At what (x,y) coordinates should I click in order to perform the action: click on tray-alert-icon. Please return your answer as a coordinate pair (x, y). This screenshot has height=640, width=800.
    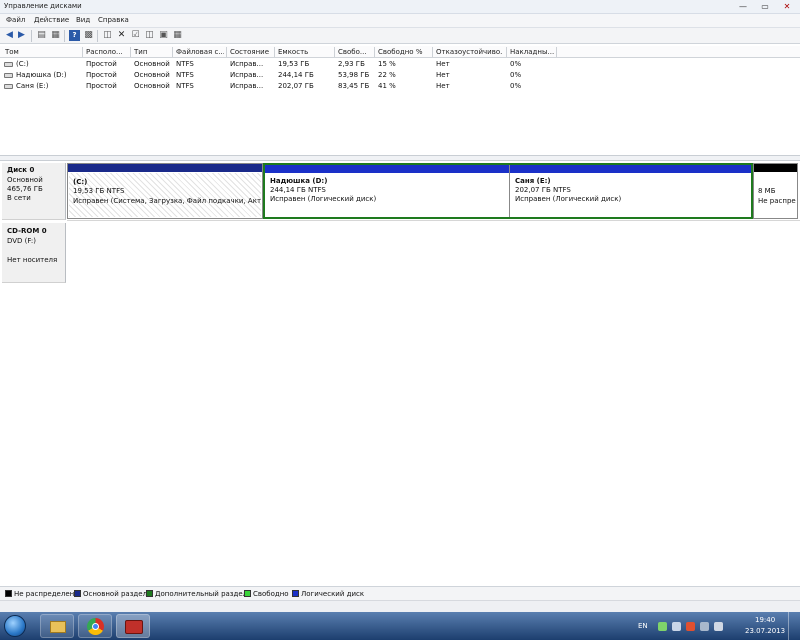
    Looking at the image, I should click on (690, 626).